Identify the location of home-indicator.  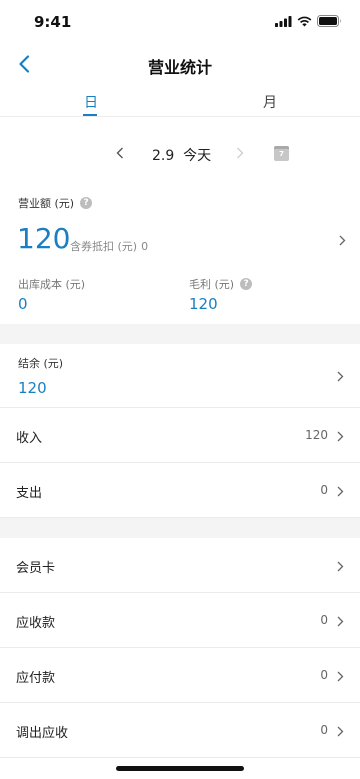
(180, 768).